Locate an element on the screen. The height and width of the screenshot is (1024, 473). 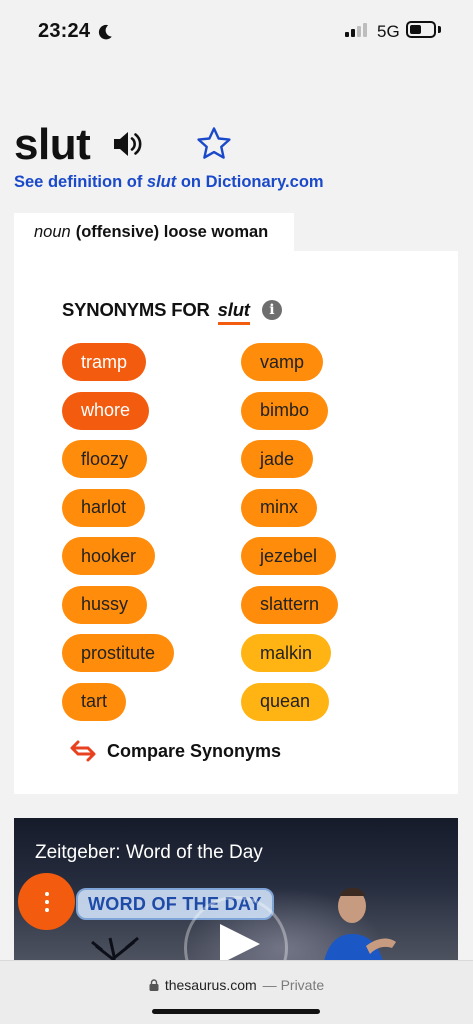
battery-icon is located at coordinates (421, 29).